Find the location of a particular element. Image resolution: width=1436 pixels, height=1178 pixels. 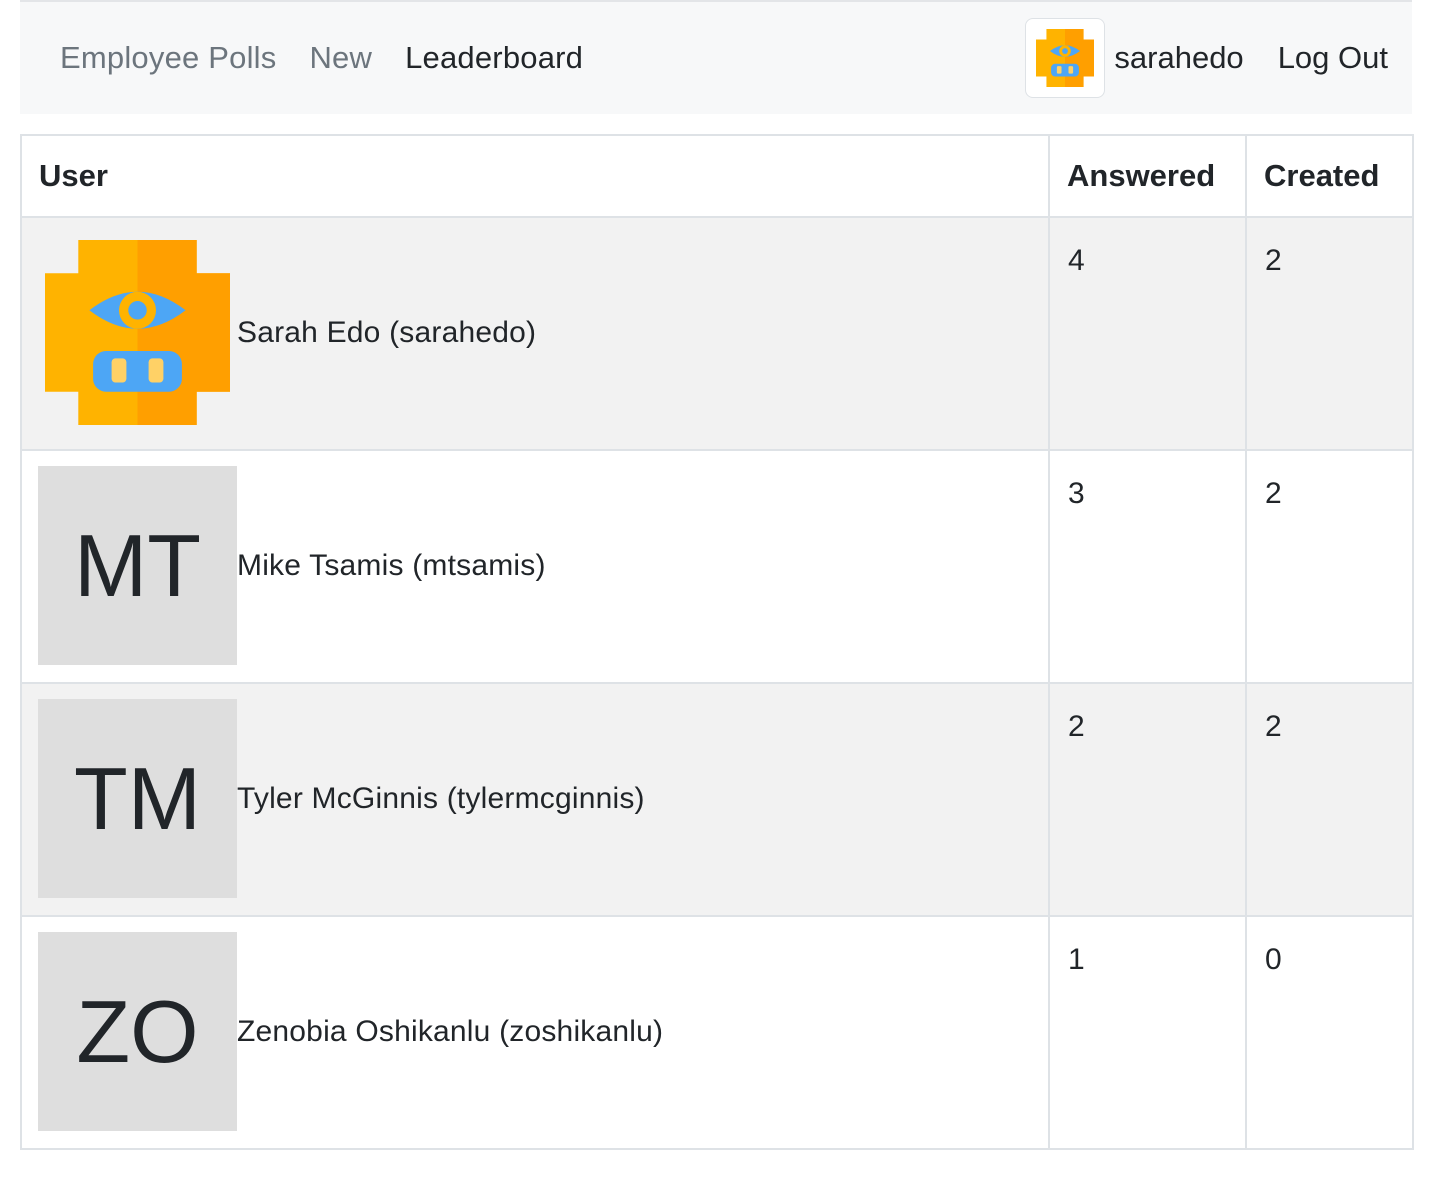

column-header-answered: Answered is located at coordinates (1147, 176).